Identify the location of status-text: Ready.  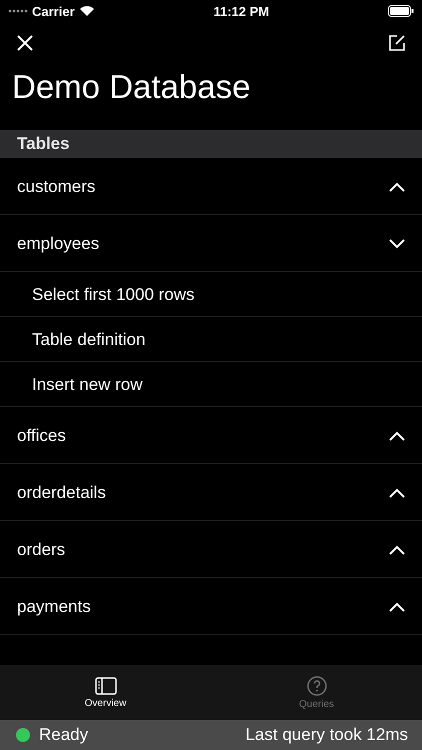
(63, 735).